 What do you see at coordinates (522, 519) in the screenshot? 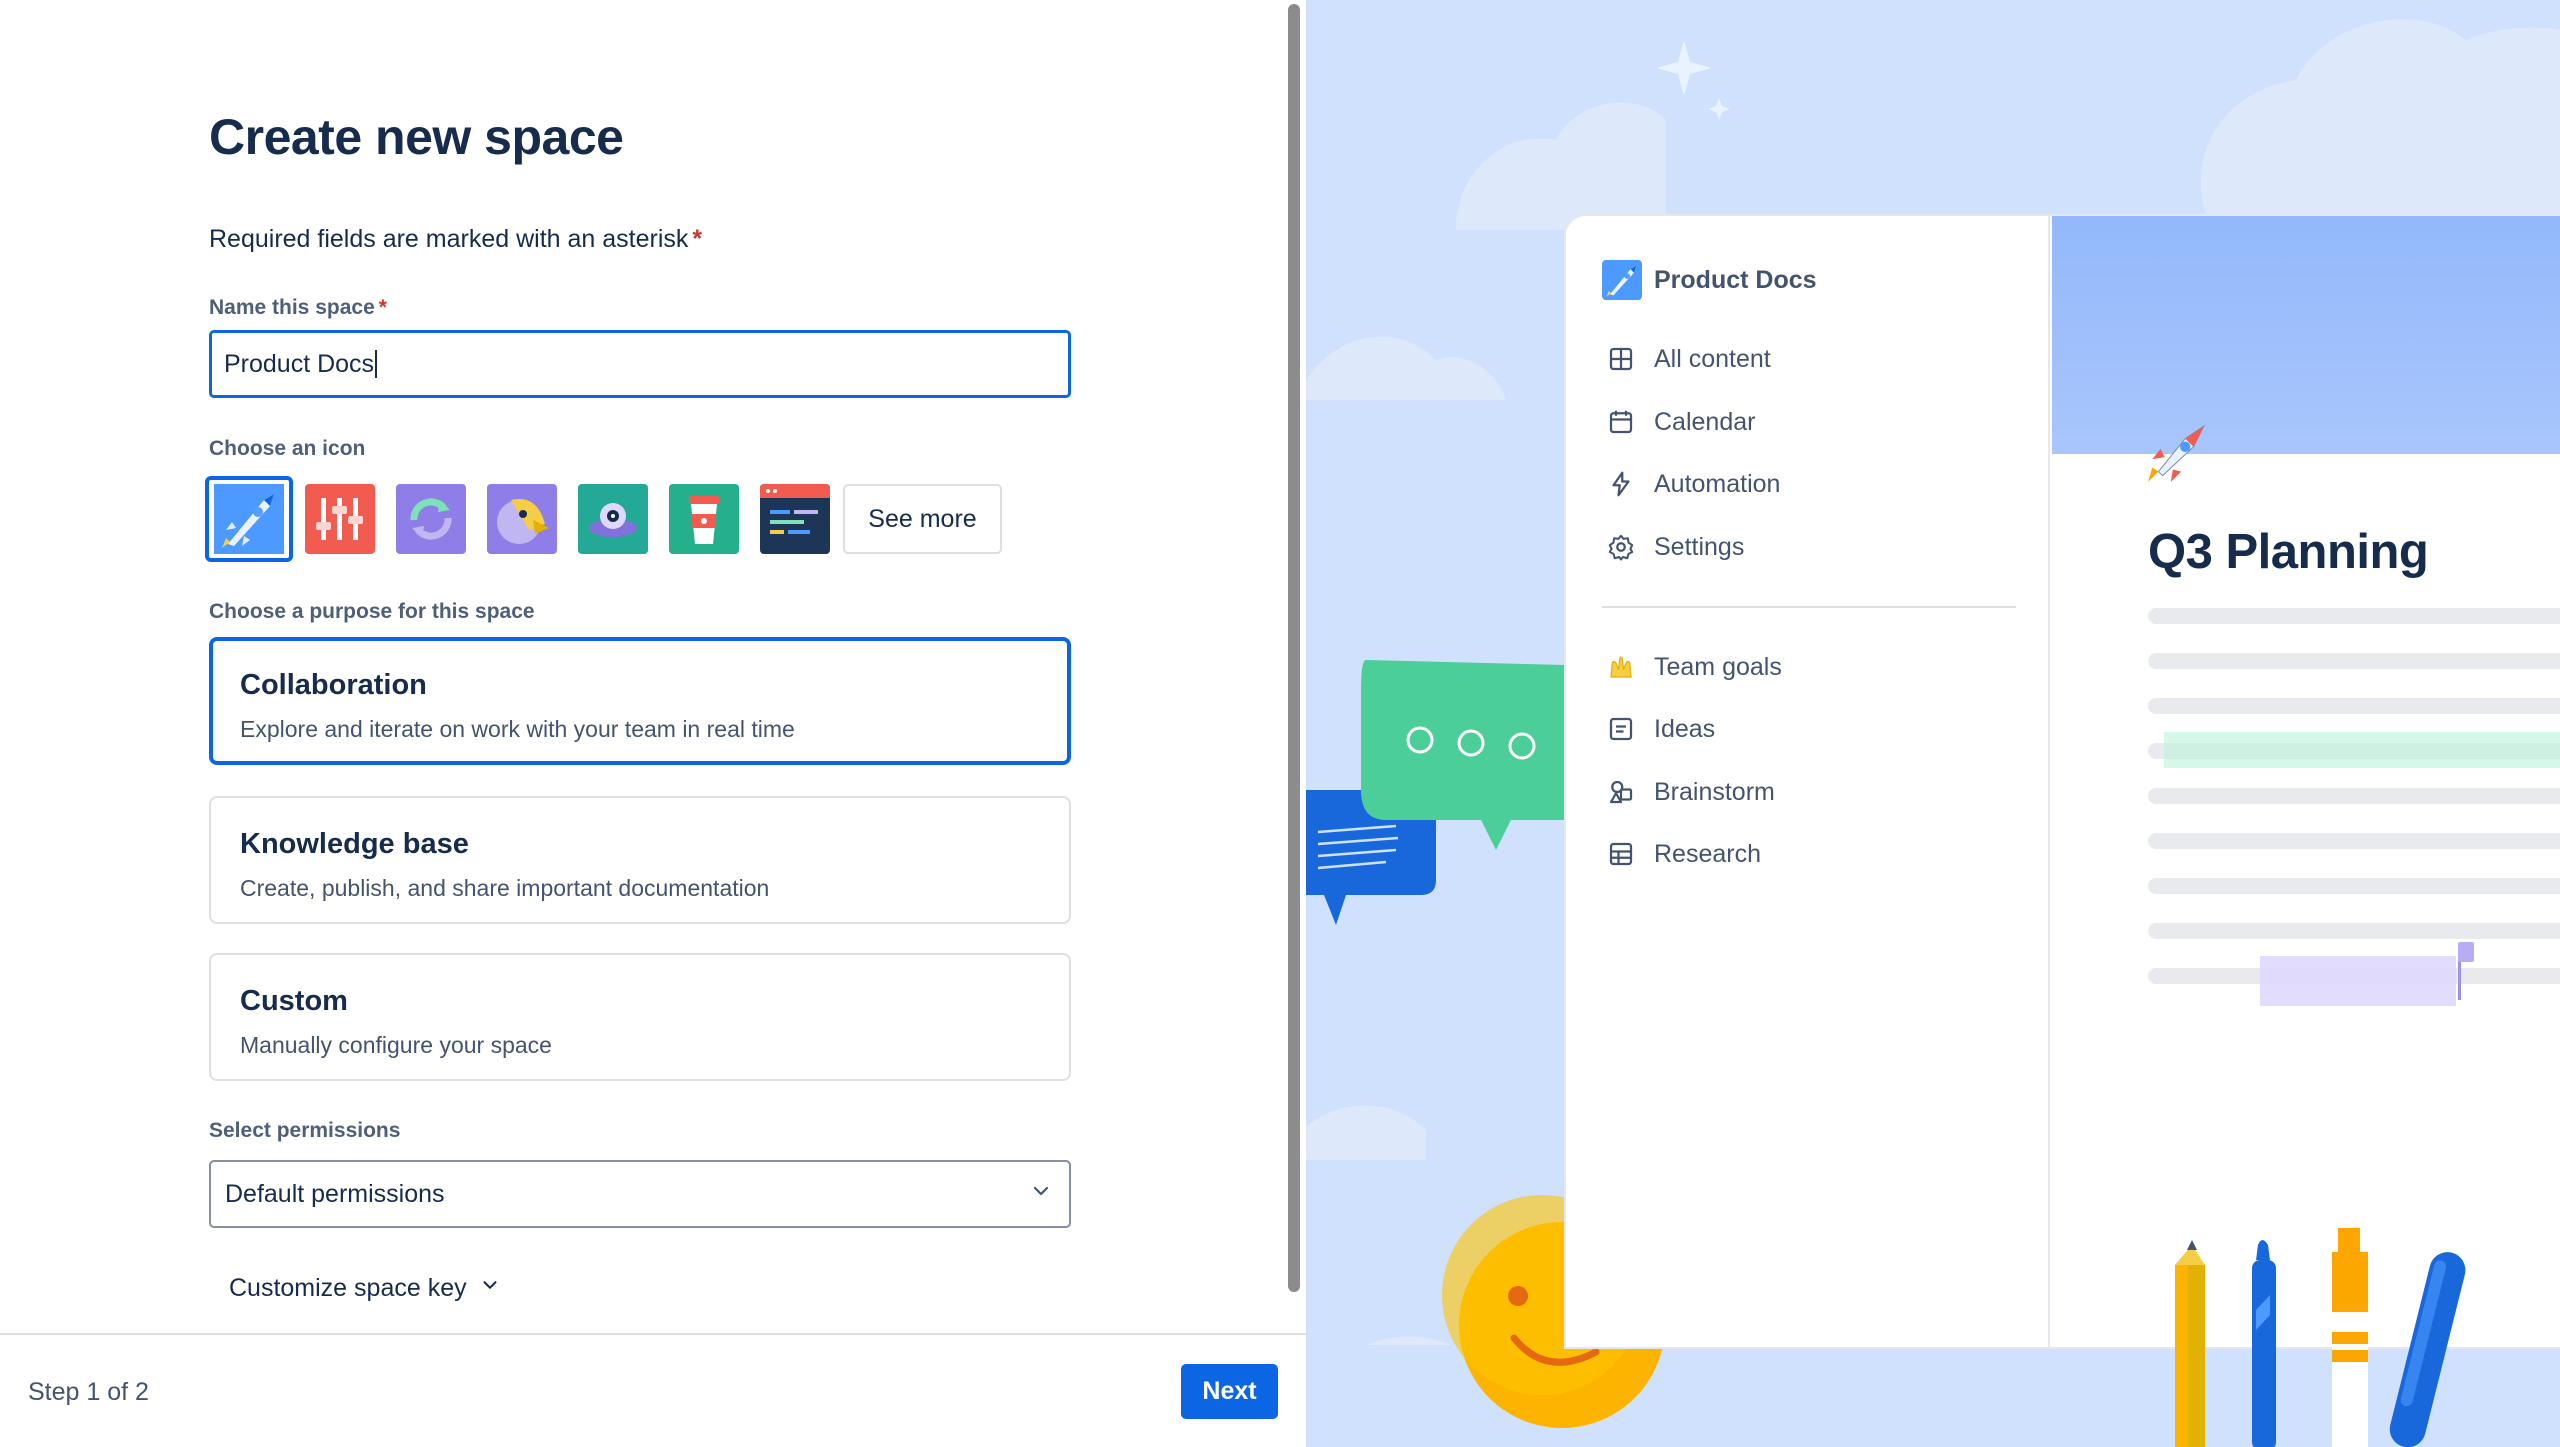
I see `parrot-icon` at bounding box center [522, 519].